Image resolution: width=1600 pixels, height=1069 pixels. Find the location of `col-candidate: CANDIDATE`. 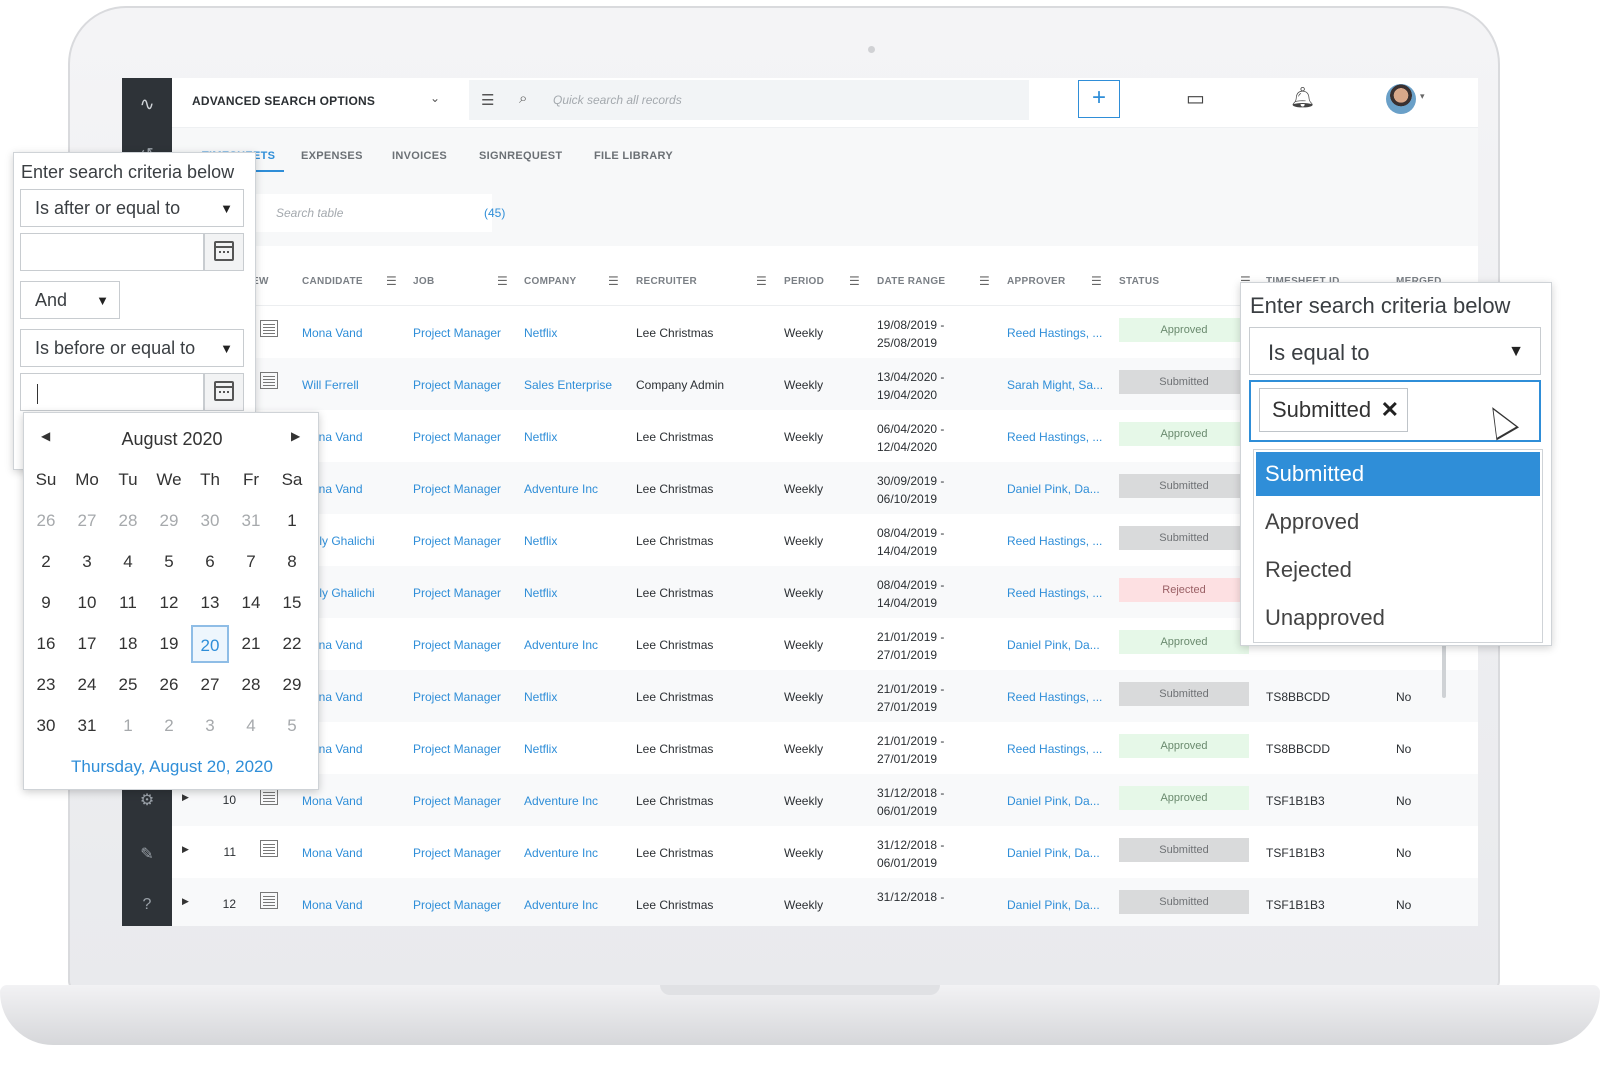

col-candidate: CANDIDATE is located at coordinates (332, 281).